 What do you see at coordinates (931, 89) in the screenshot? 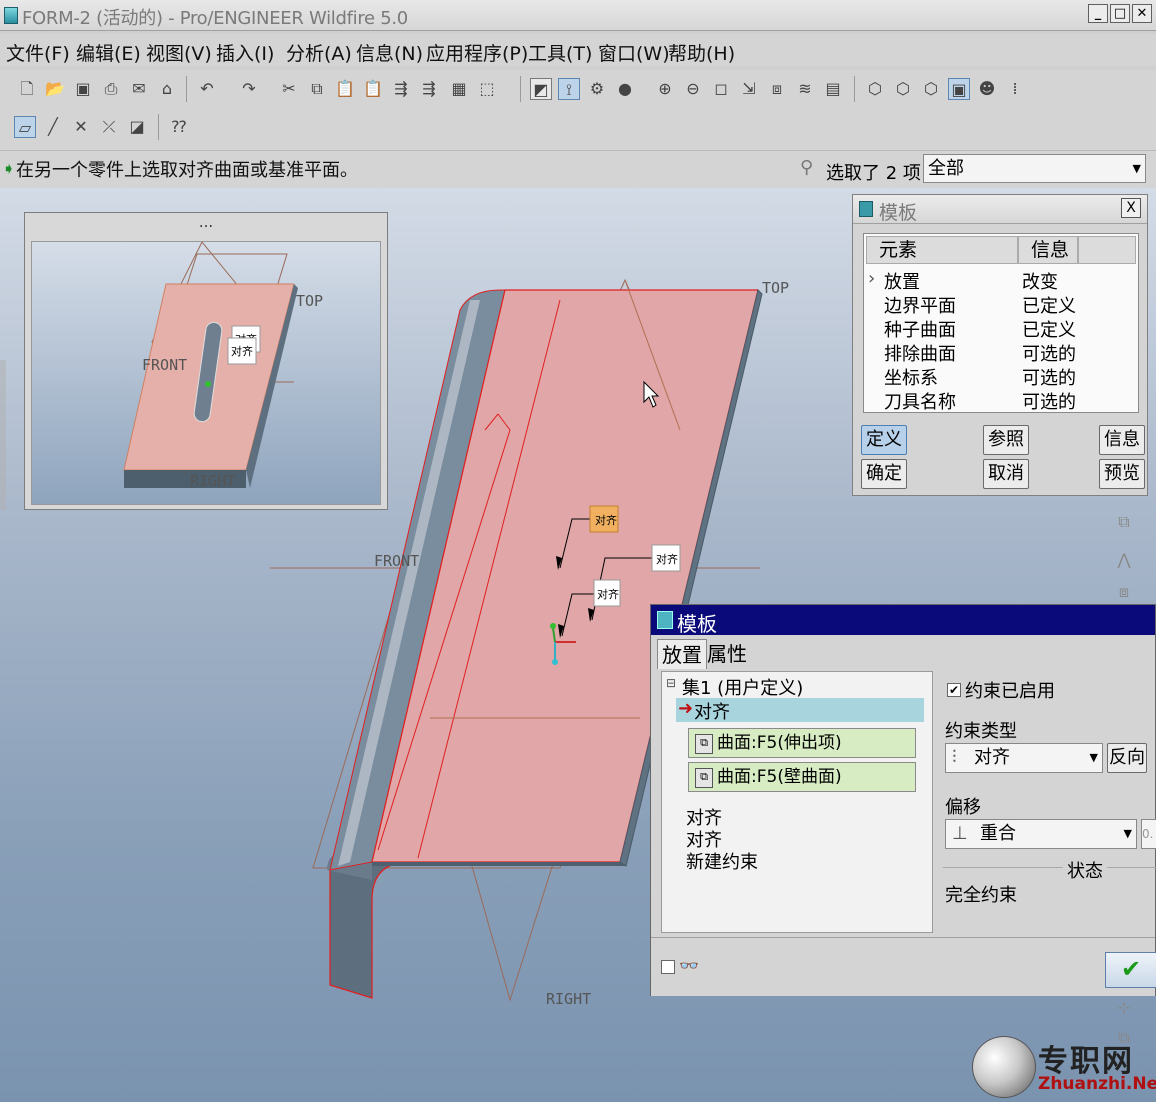
I see `no-hidden-icon: ⬡` at bounding box center [931, 89].